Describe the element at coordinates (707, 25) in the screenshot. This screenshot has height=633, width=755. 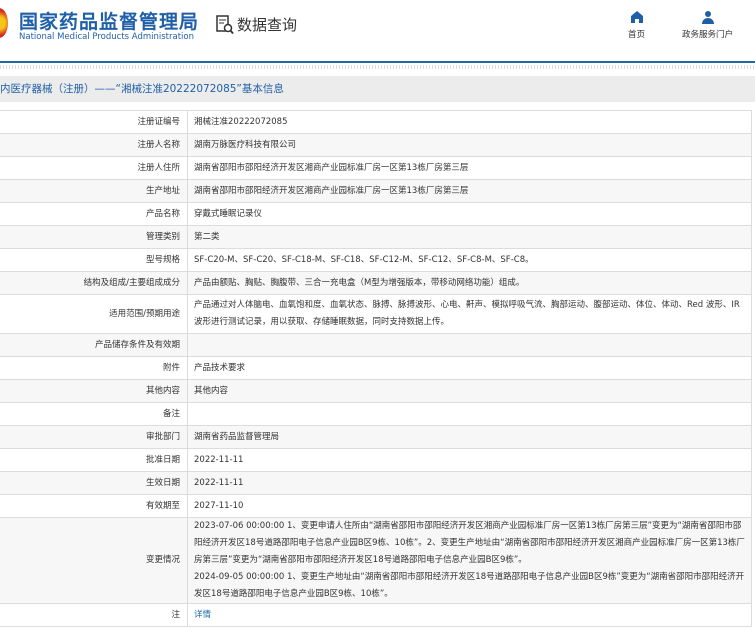
I see `nav-service-portal: 政务服务门户` at that location.